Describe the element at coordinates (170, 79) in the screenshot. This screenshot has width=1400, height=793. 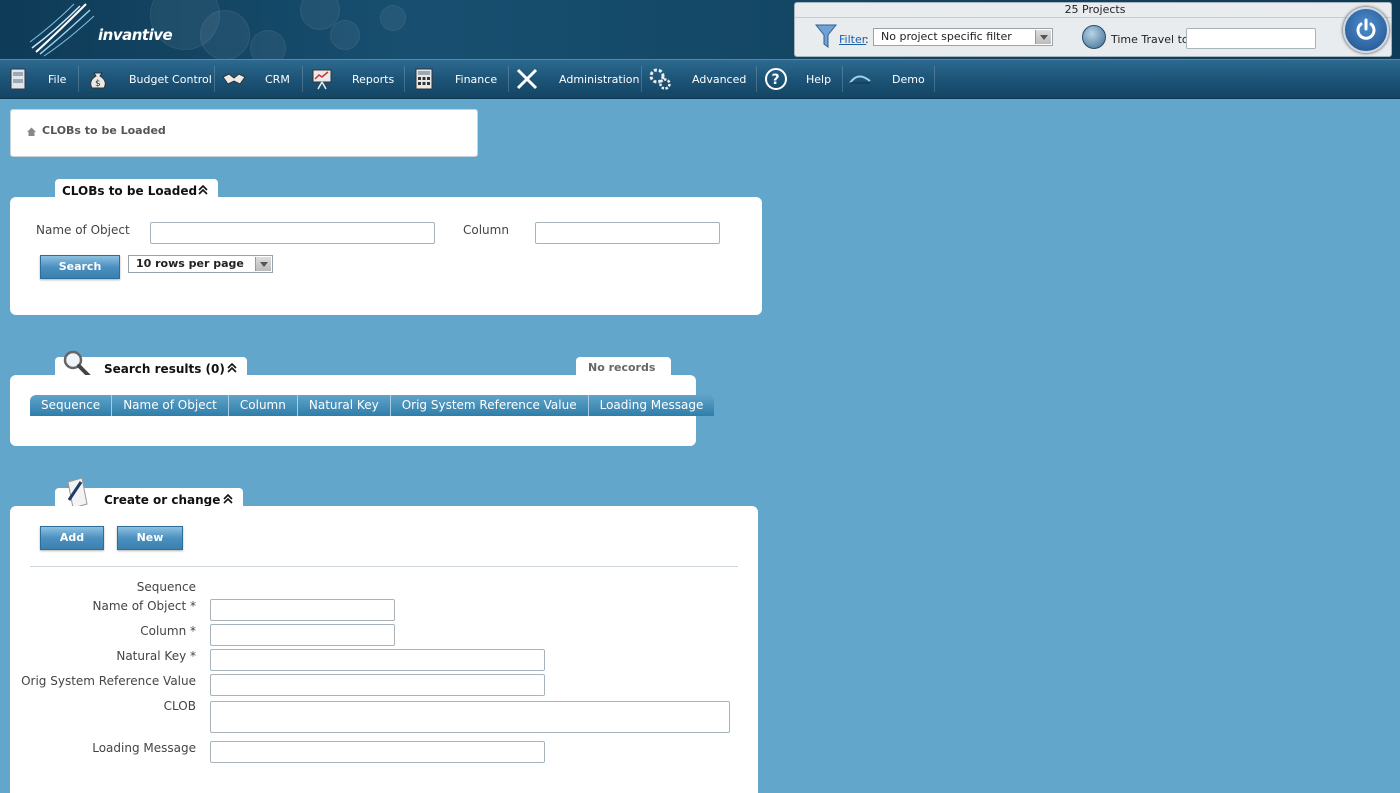
I see `menu-budget-control: Budget Control` at that location.